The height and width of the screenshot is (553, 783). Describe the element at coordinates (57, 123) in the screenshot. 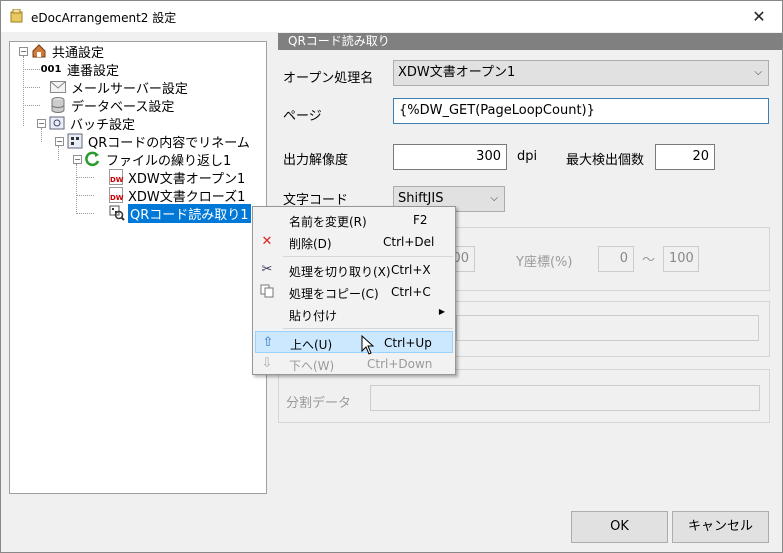

I see `batch-settings-icon` at that location.